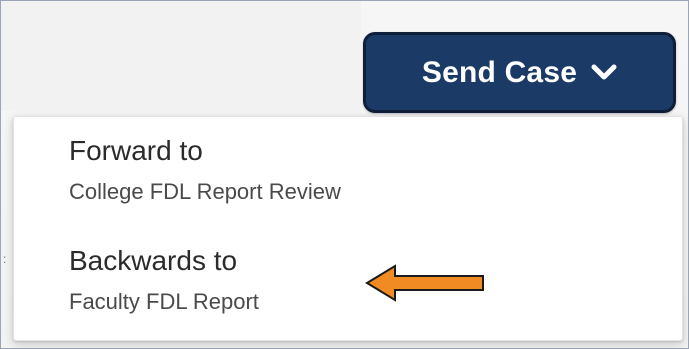  What do you see at coordinates (136, 150) in the screenshot?
I see `menu-item-title: Forward to` at bounding box center [136, 150].